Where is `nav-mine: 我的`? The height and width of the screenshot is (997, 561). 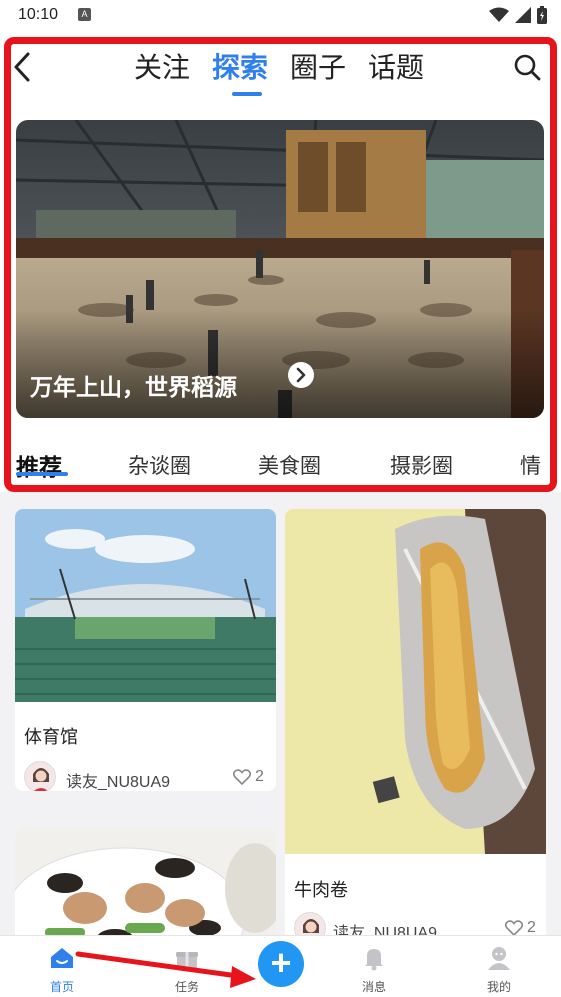
nav-mine: 我的 is located at coordinates (499, 966).